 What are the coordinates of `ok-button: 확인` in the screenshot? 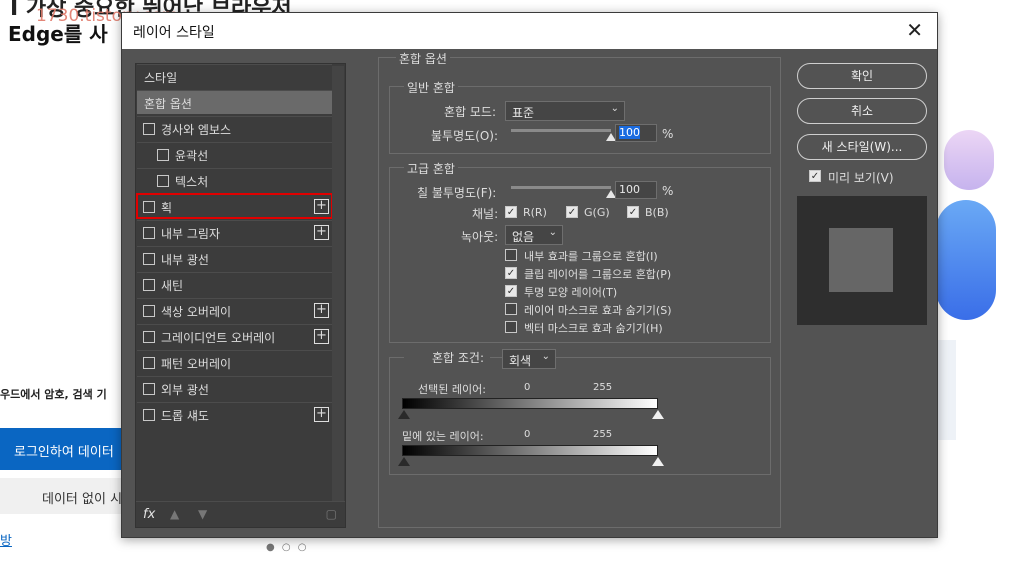 It's located at (862, 76).